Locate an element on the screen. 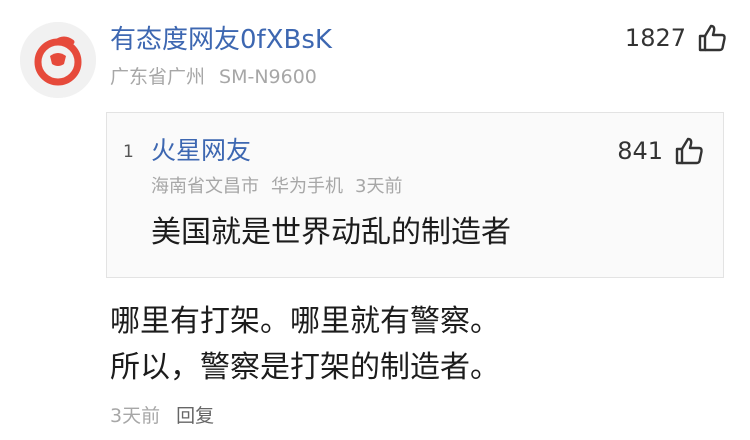 The width and height of the screenshot is (750, 440). quoted-like-count: 841 is located at coordinates (640, 151).